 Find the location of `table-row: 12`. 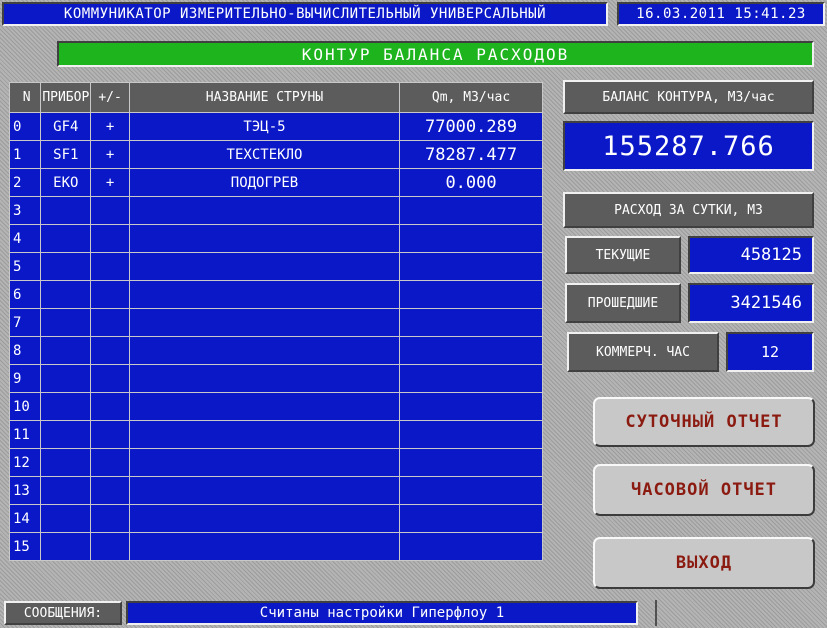

table-row: 12 is located at coordinates (275, 462).